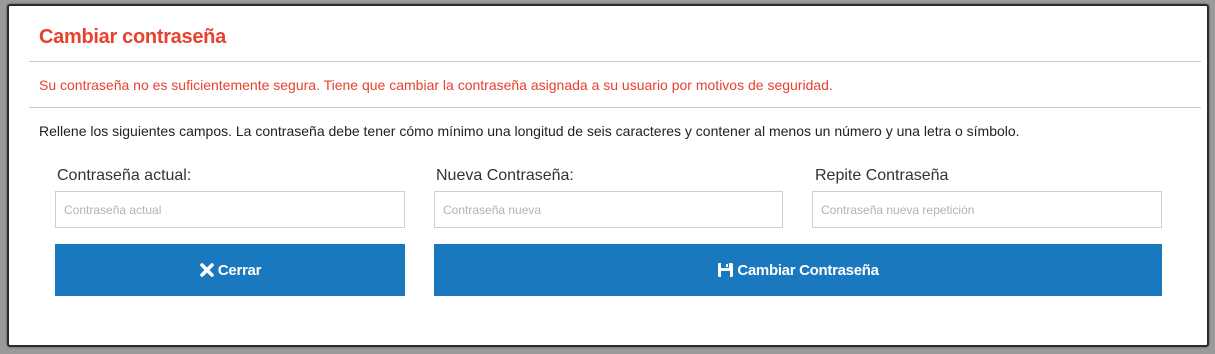 The image size is (1215, 354). What do you see at coordinates (882, 175) in the screenshot?
I see `repeat-password-label: Repite Contraseña` at bounding box center [882, 175].